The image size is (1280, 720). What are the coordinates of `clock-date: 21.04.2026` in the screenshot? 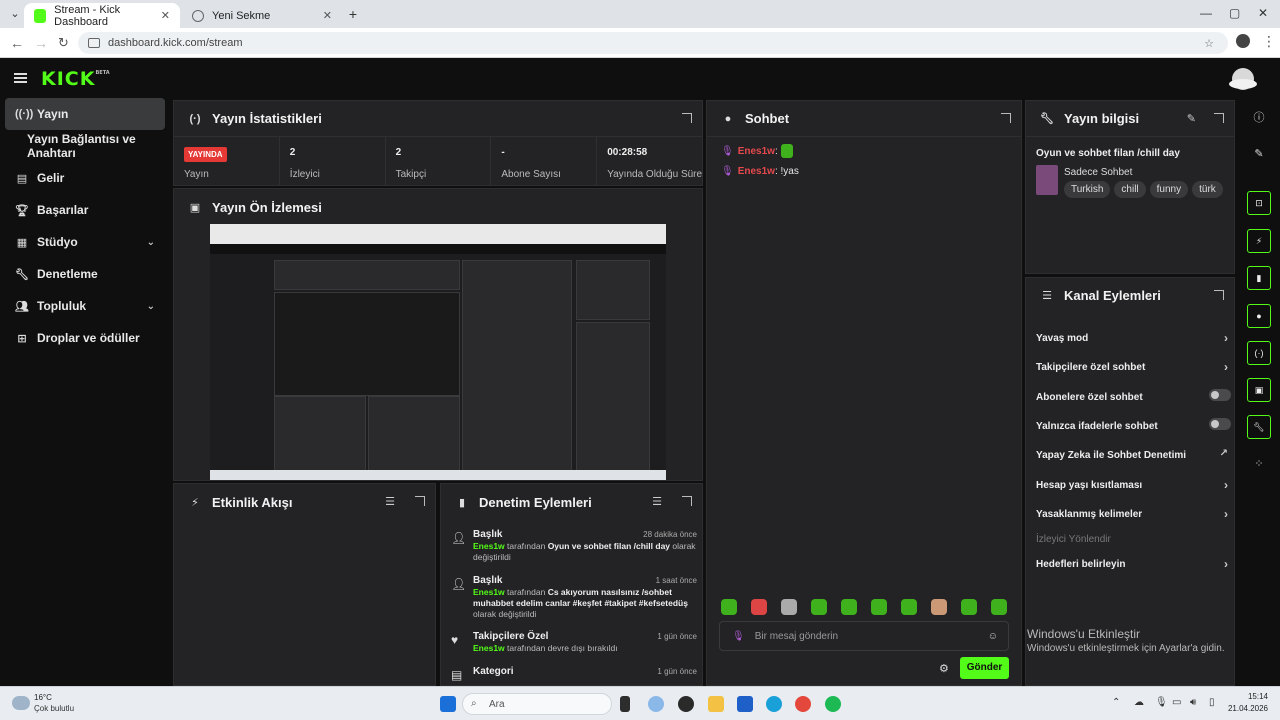 It's located at (1247, 708).